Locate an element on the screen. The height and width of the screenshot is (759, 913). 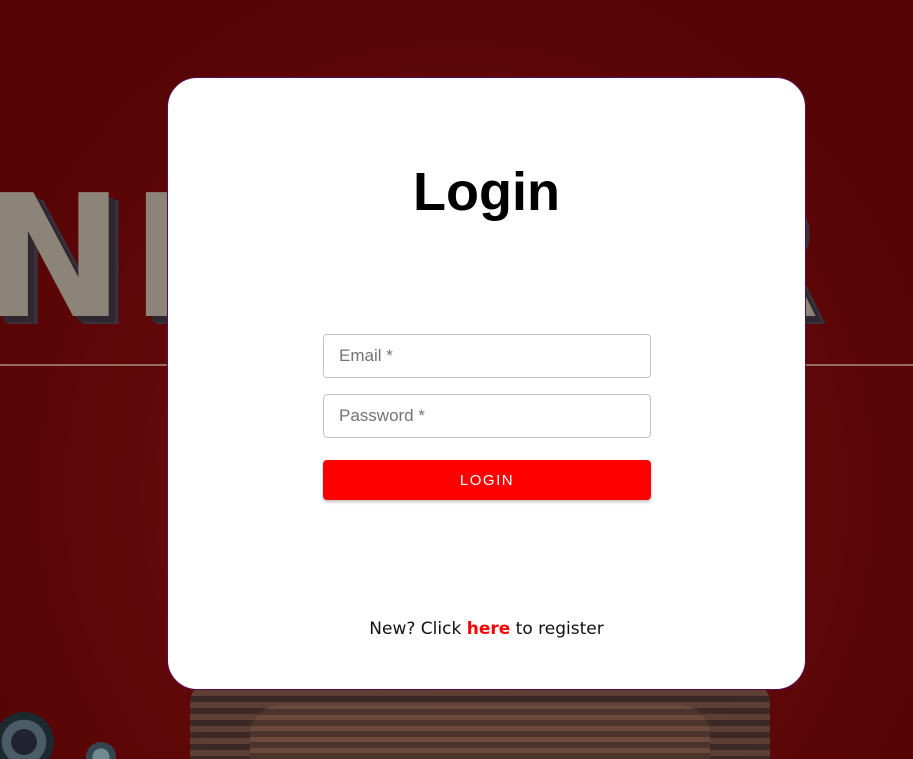
gear-icon is located at coordinates (27, 735).